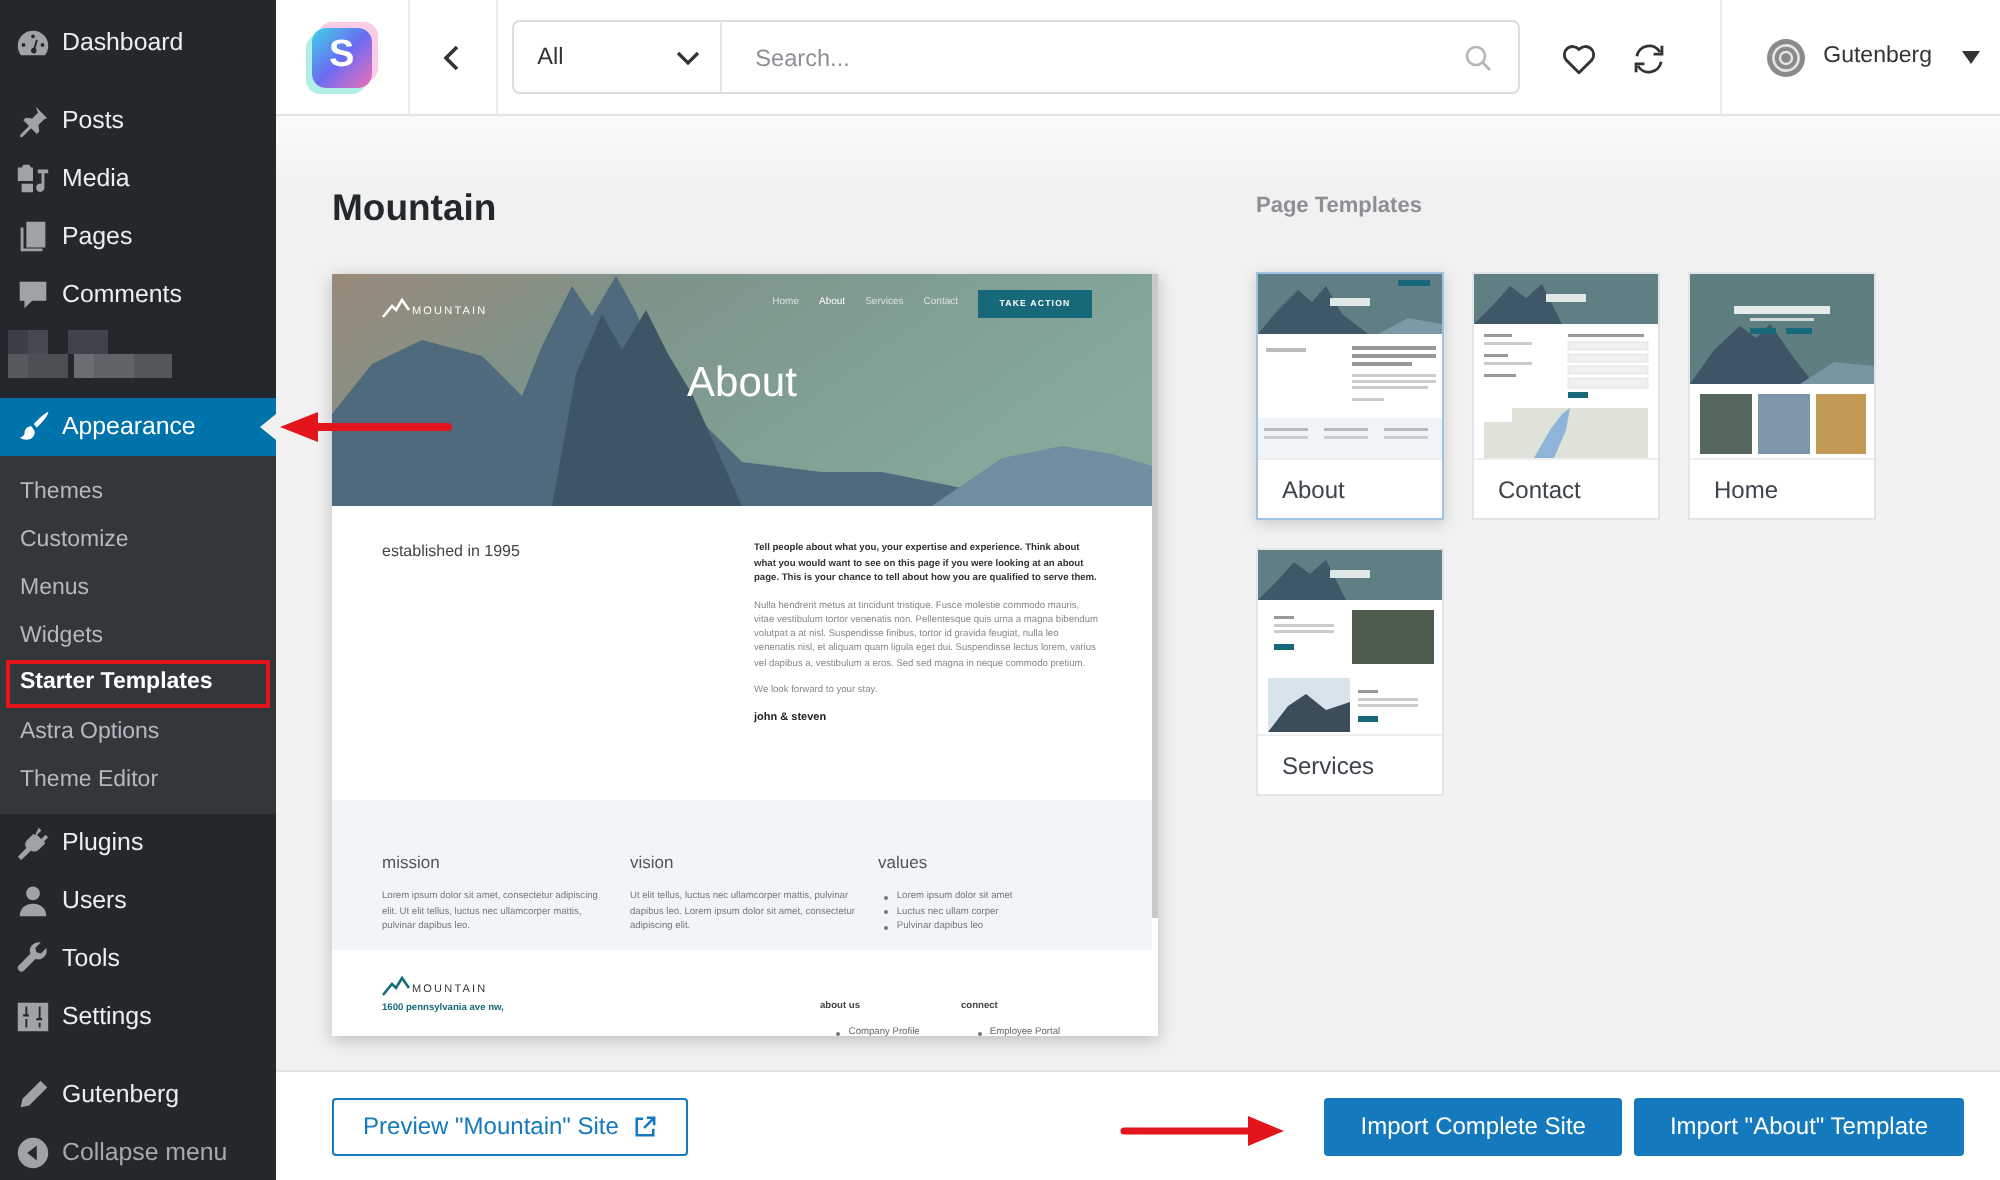 The image size is (2000, 1180). What do you see at coordinates (1782, 396) in the screenshot?
I see `template-card: Home` at bounding box center [1782, 396].